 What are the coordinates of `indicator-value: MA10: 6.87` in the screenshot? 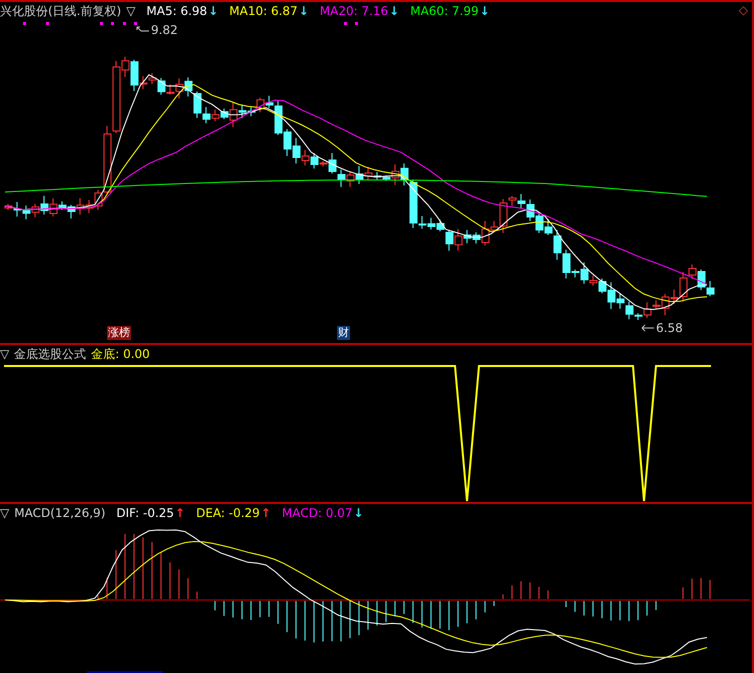 It's located at (263, 11).